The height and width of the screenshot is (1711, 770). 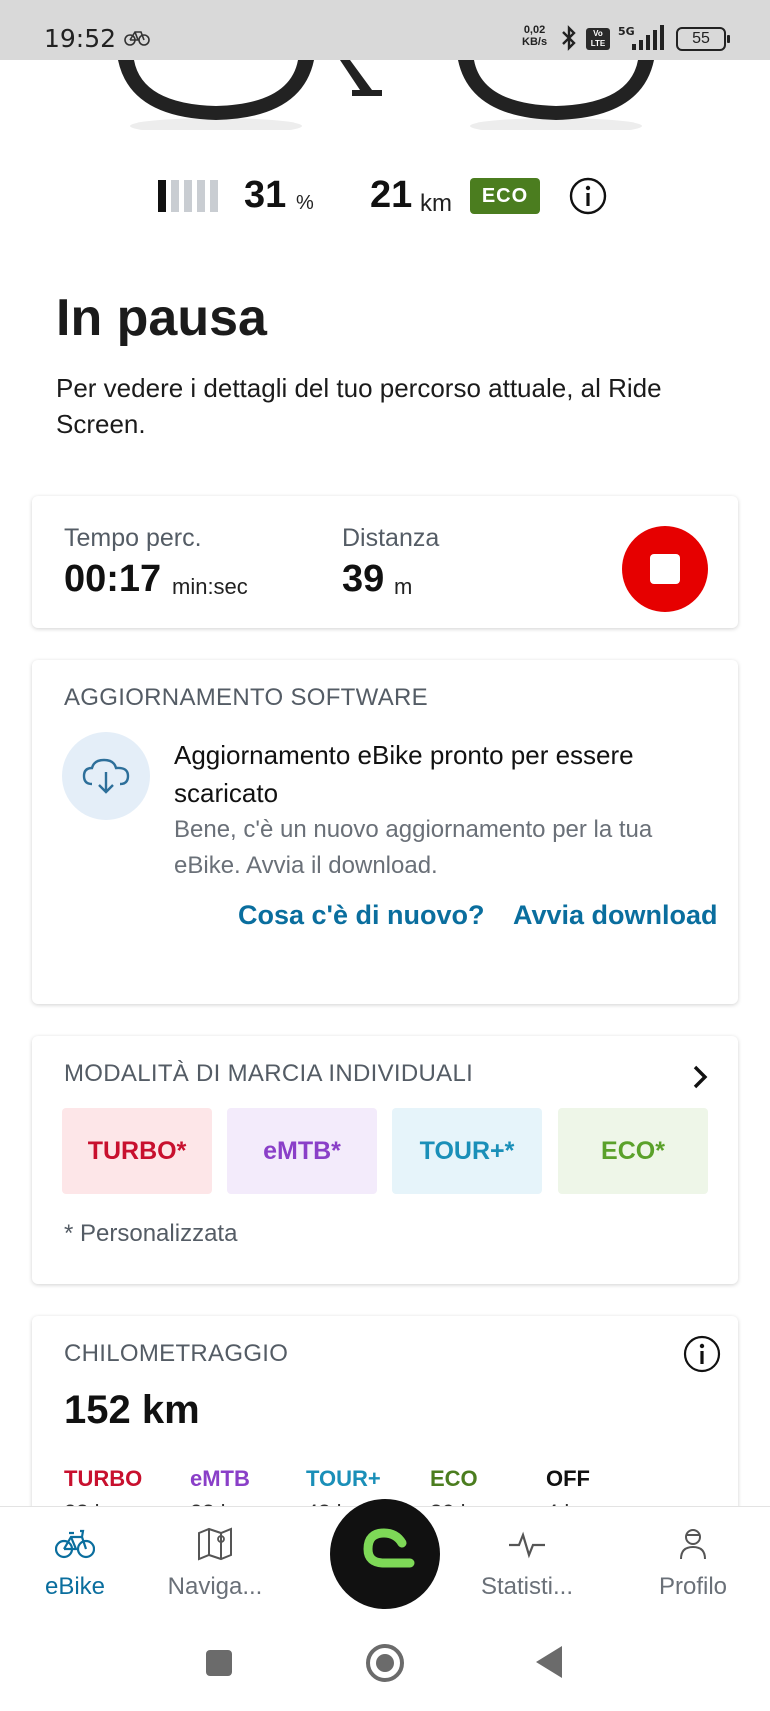 What do you see at coordinates (693, 1544) in the screenshot?
I see `profile-icon` at bounding box center [693, 1544].